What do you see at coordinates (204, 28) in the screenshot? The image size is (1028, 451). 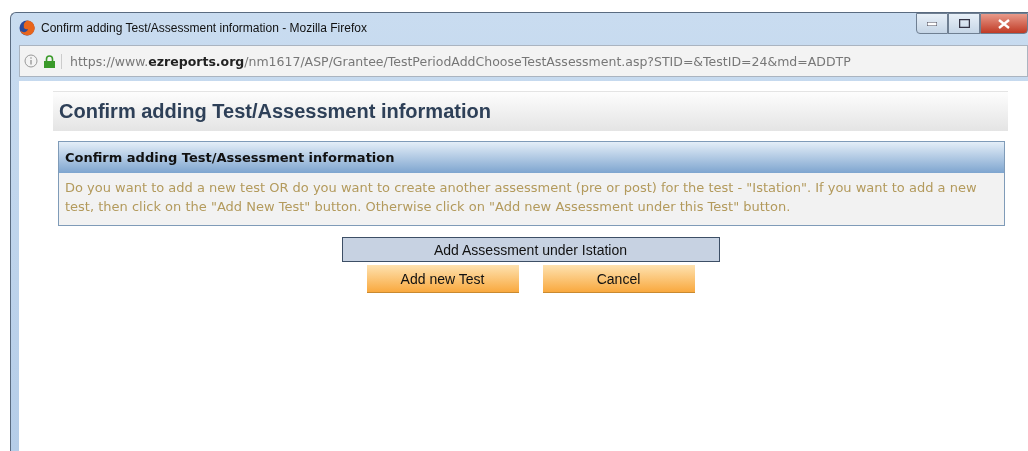 I see `window-title: Confirm adding Test/Assessment information - Mozilla Firefox` at bounding box center [204, 28].